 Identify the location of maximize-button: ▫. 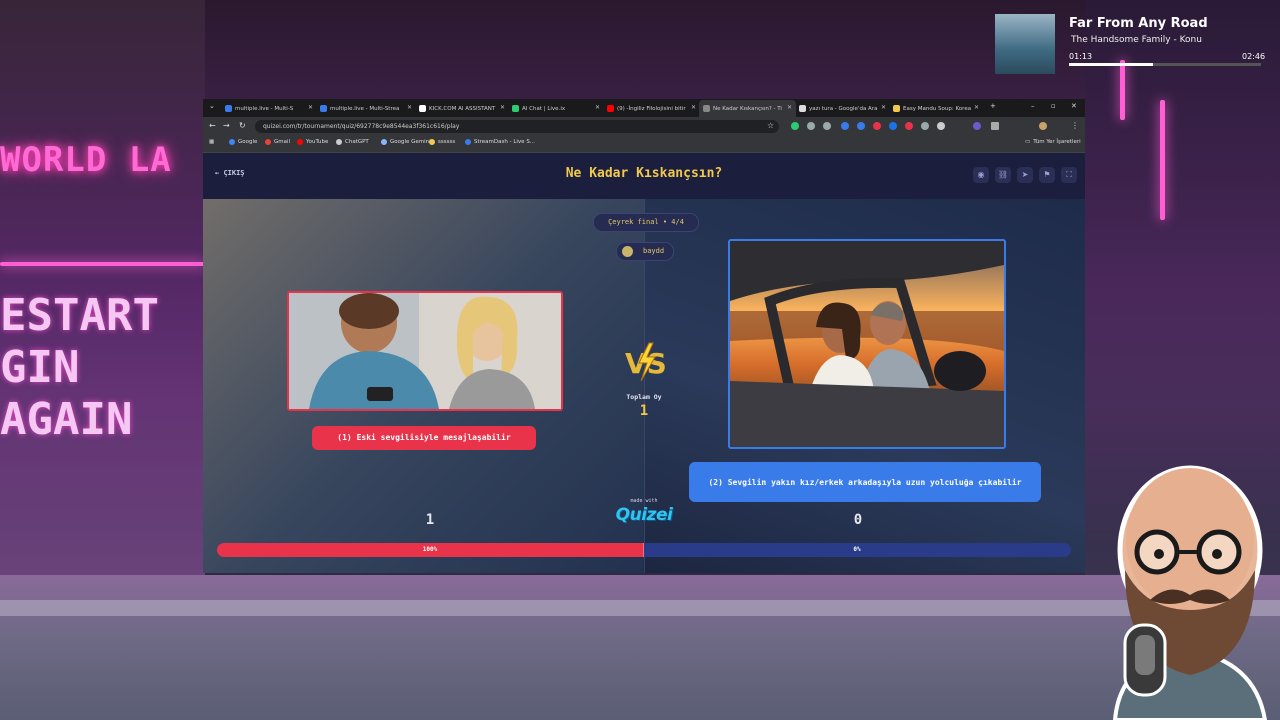
(1053, 106).